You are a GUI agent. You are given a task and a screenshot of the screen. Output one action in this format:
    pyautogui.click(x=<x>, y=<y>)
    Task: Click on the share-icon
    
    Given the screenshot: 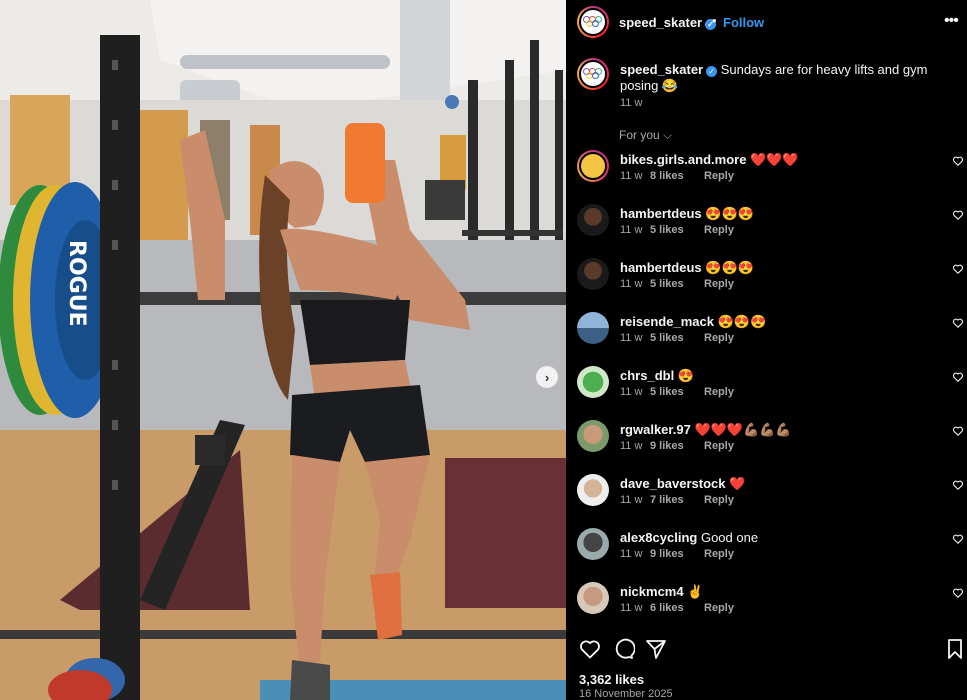 What is the action you would take?
    pyautogui.click(x=656, y=649)
    